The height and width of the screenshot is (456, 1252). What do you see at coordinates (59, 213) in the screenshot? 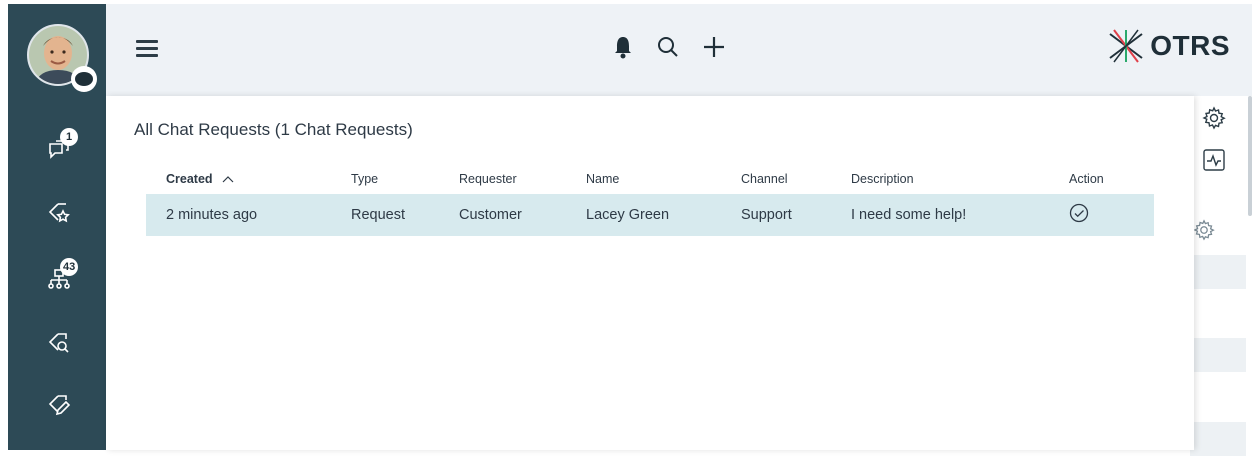
I see `ticket-star-icon` at bounding box center [59, 213].